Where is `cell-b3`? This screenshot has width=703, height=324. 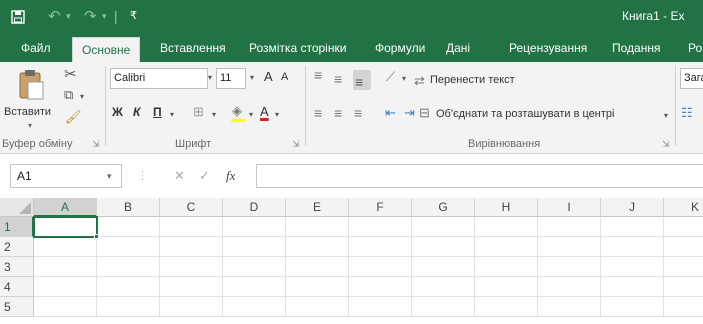 cell-b3 is located at coordinates (128, 267).